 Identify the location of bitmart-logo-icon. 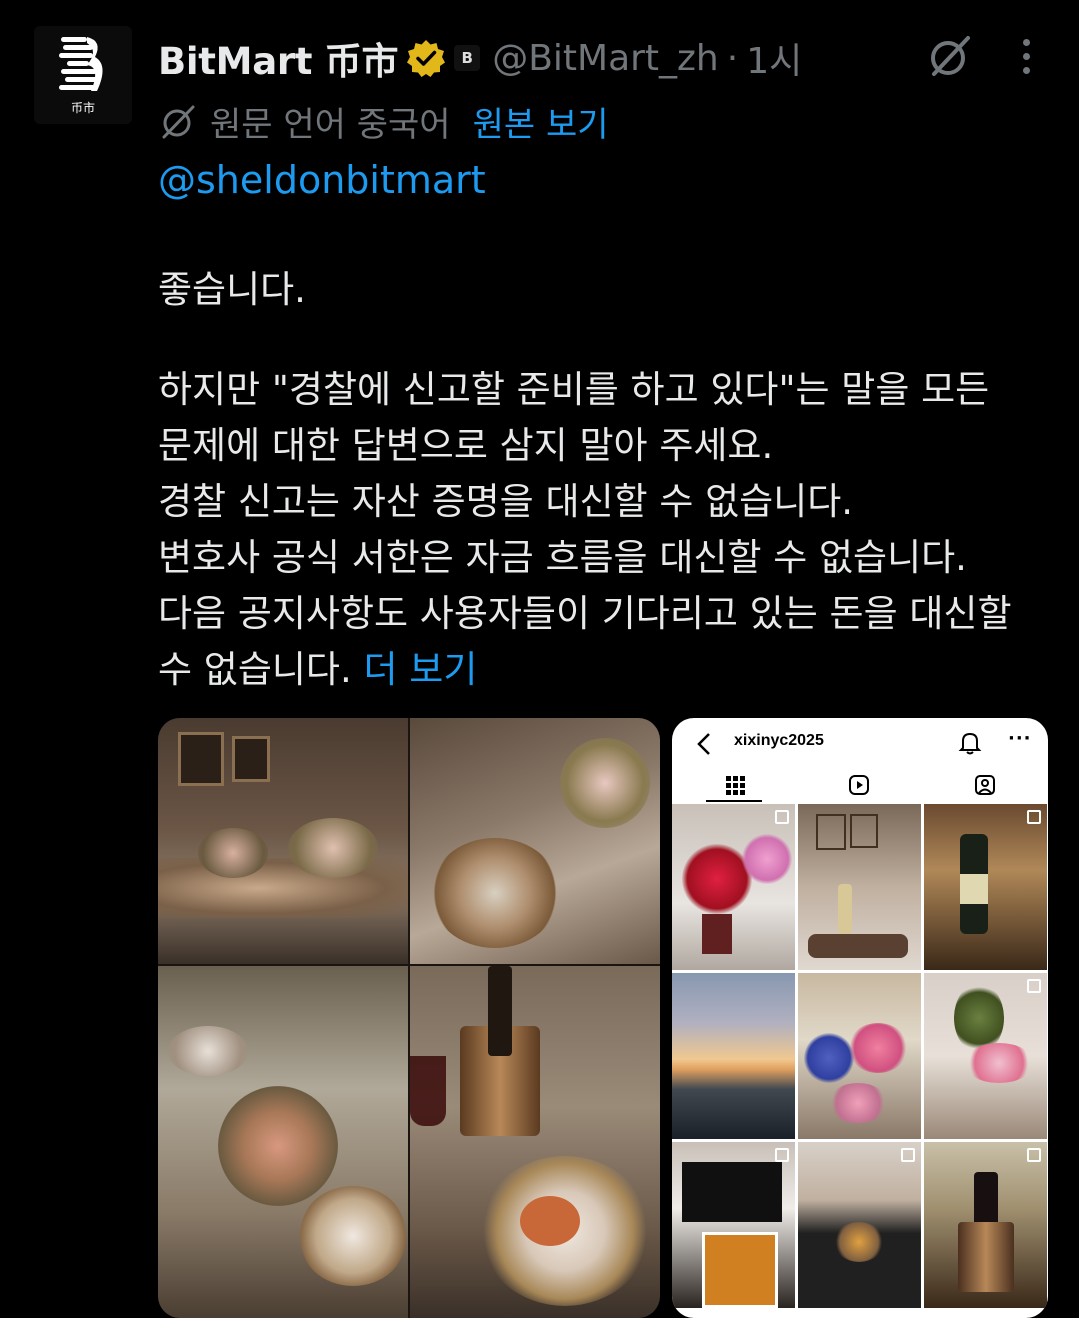
(81, 63).